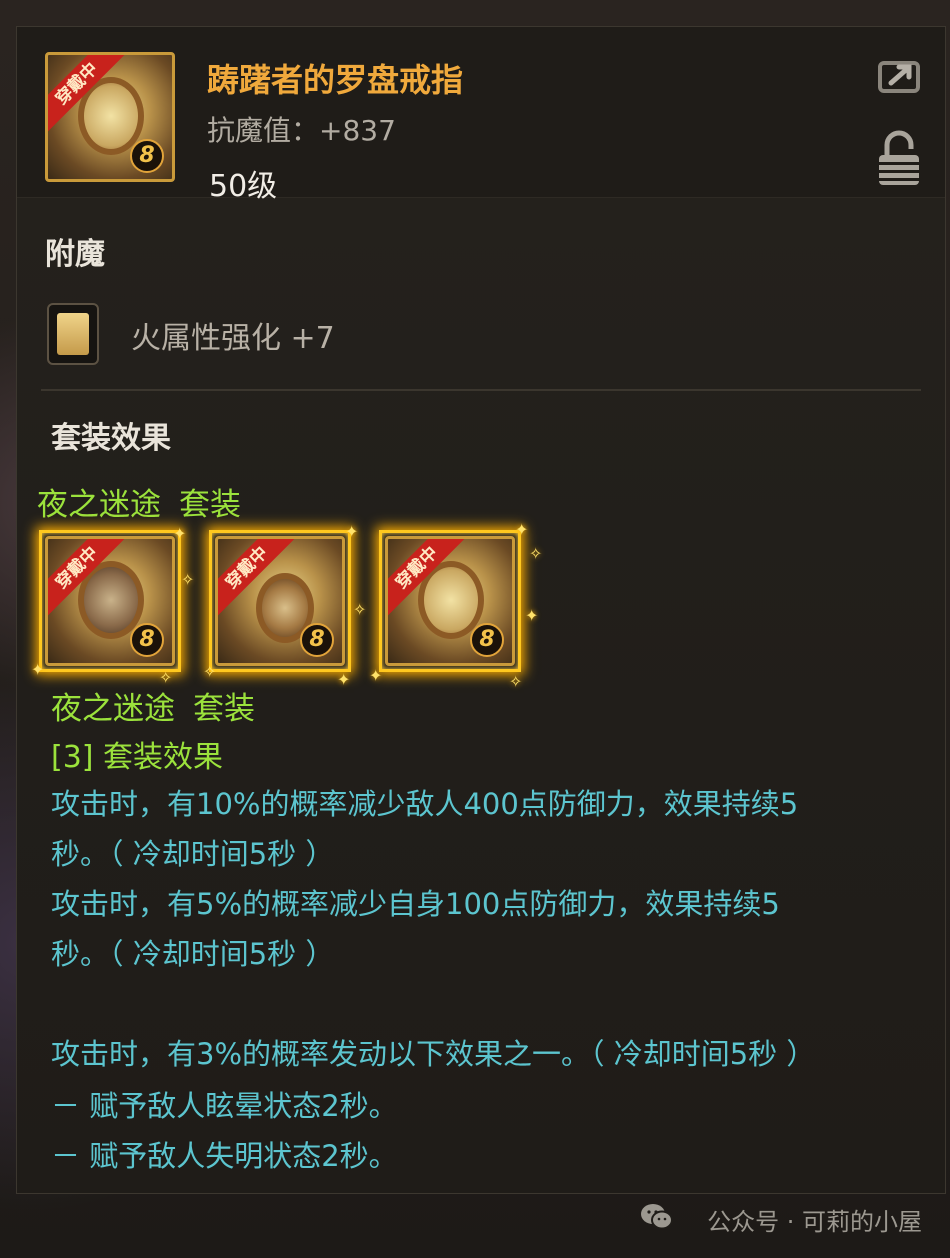  Describe the element at coordinates (814, 1222) in the screenshot. I see `watermark: 公众号 · 可莉的小屋` at that location.